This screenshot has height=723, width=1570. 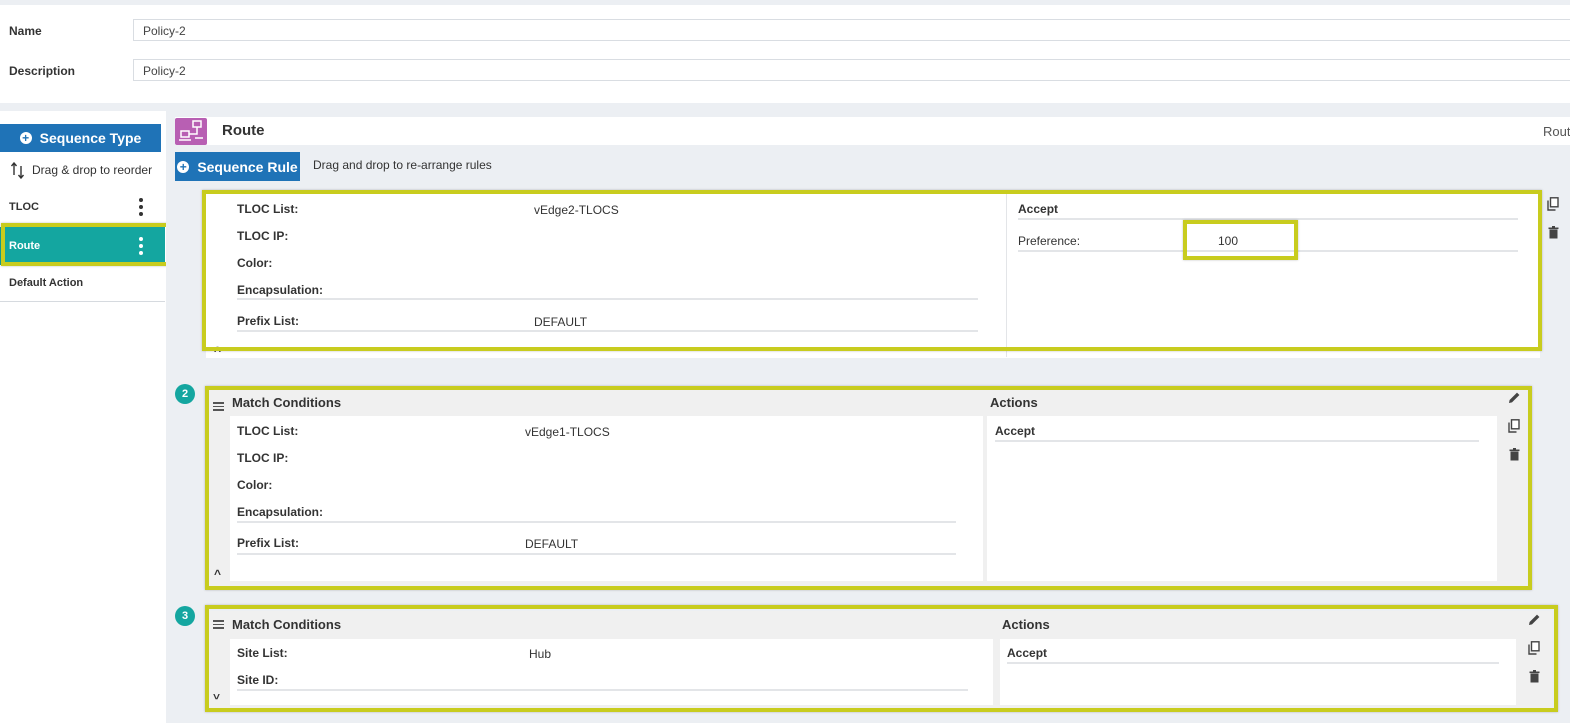 I want to click on form-divider, so click(x=785, y=107).